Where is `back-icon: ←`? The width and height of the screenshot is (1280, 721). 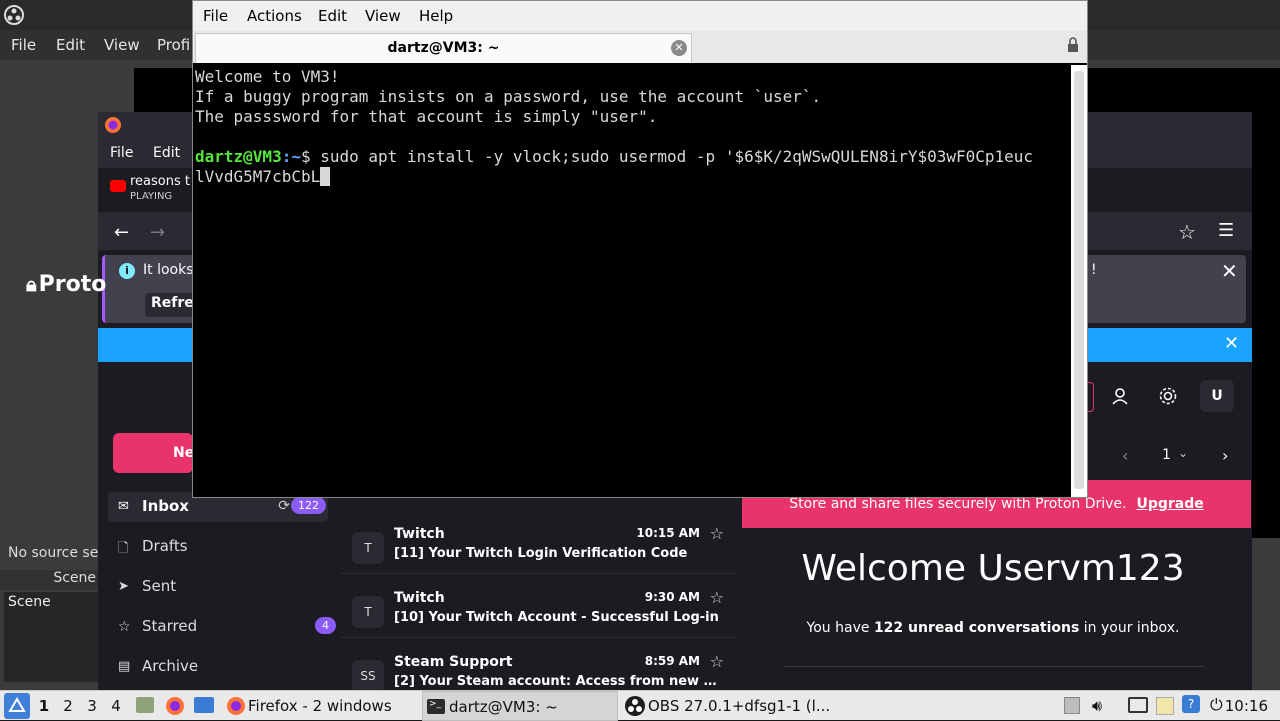 back-icon: ← is located at coordinates (121, 232).